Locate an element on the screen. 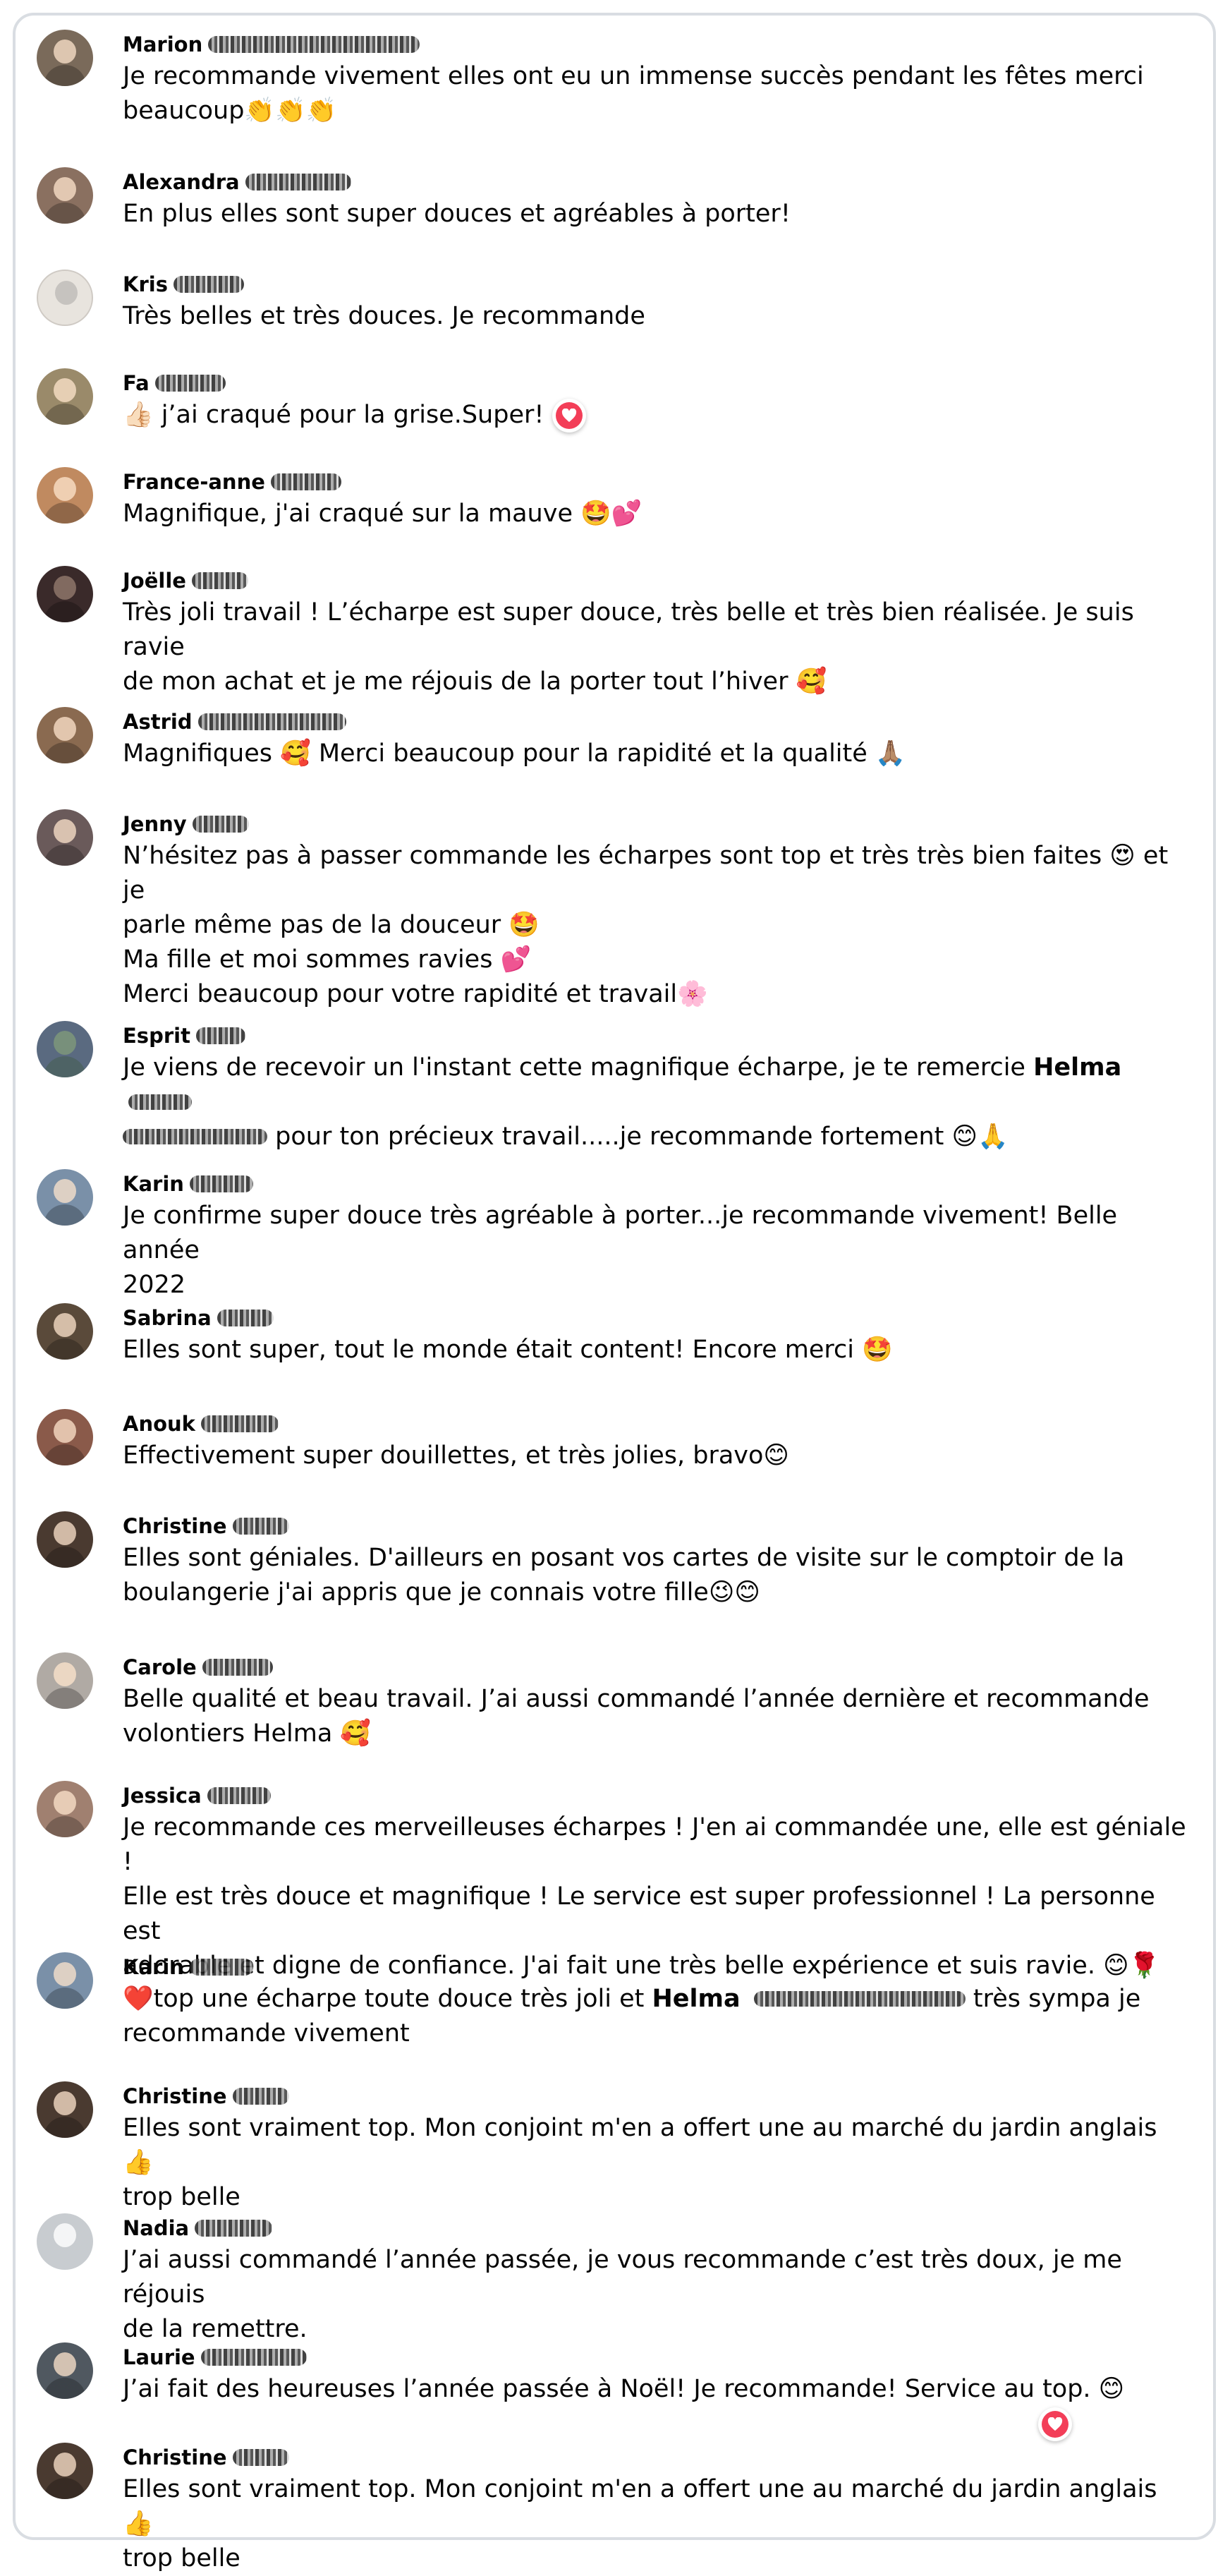 This screenshot has width=1230, height=2576. commenter-name: Jessica is located at coordinates (162, 1796).